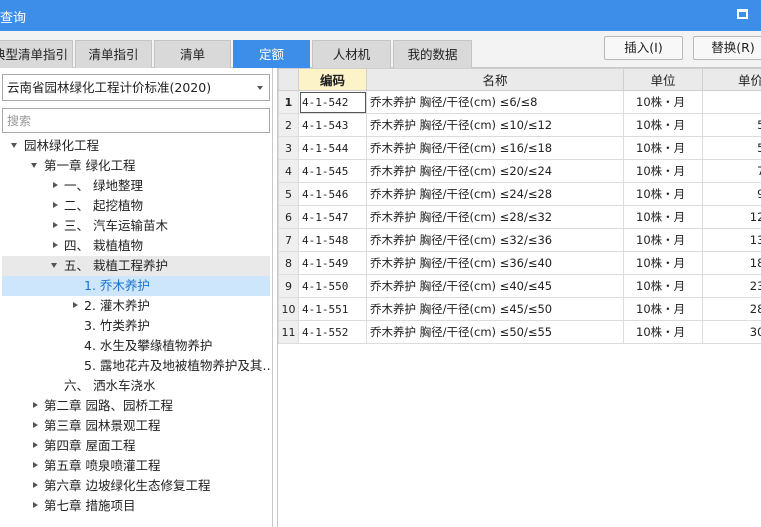 This screenshot has height=527, width=761. Describe the element at coordinates (332, 148) in the screenshot. I see `cell-code: 4-1-544` at that location.